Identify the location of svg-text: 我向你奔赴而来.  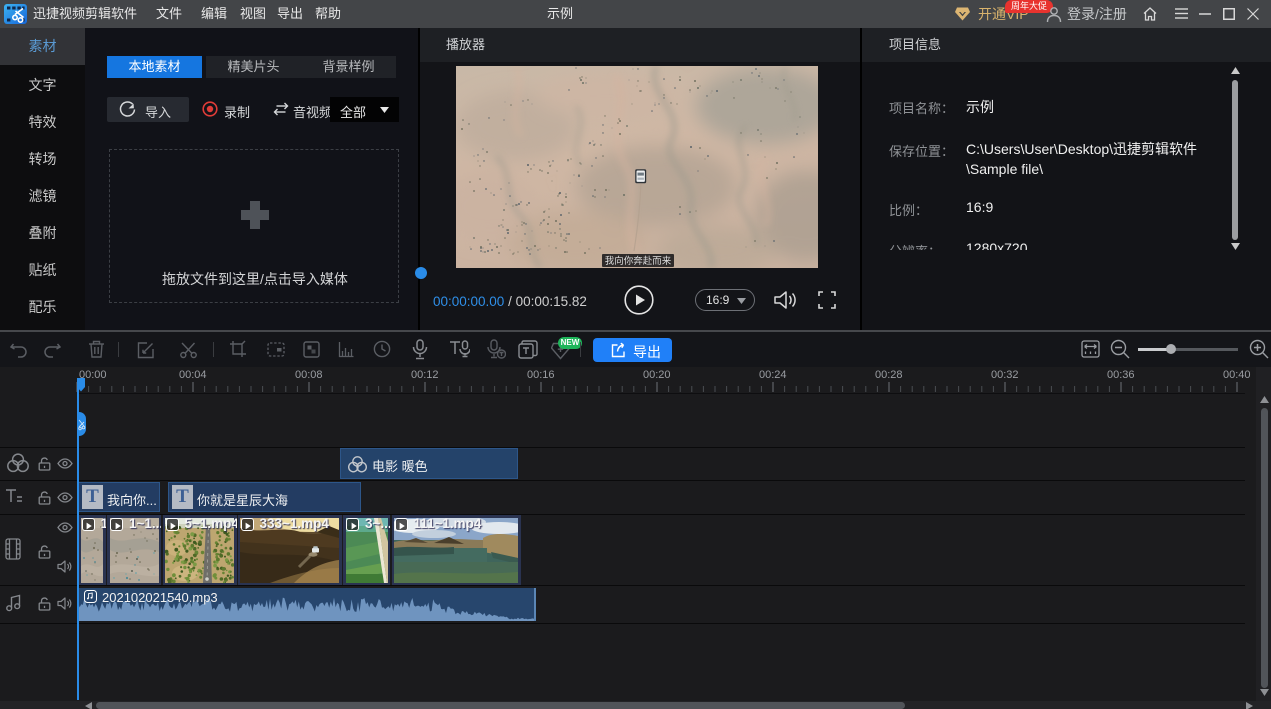
(638, 261).